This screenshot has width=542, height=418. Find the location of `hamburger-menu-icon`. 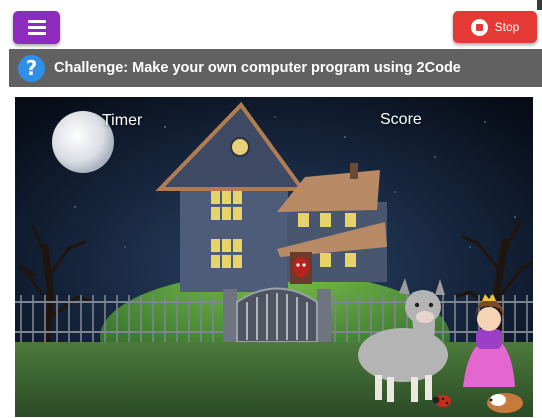

hamburger-menu-icon is located at coordinates (36, 27).